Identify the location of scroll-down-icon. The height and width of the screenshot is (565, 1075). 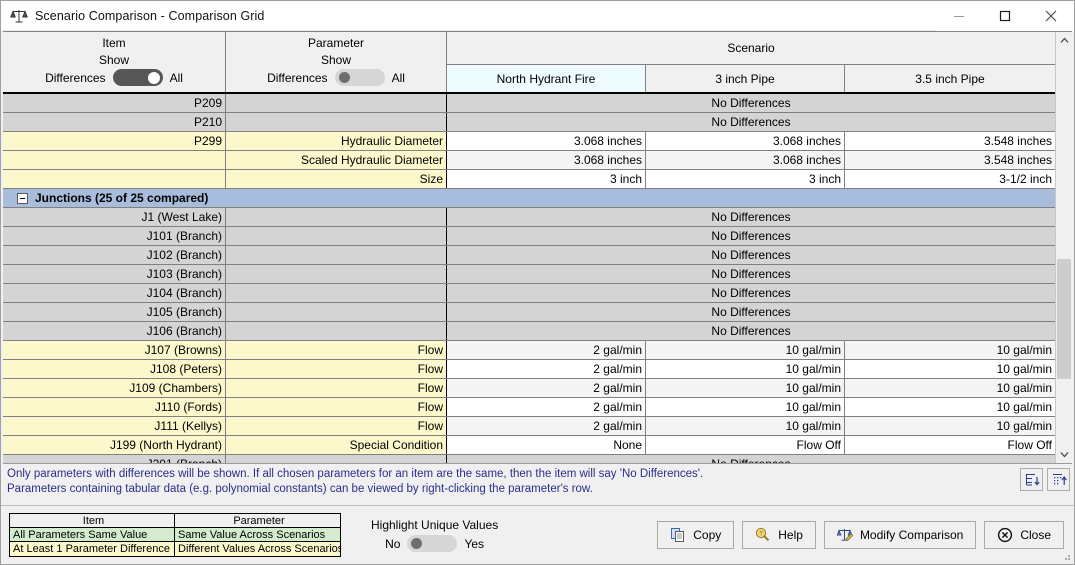
(1064, 454).